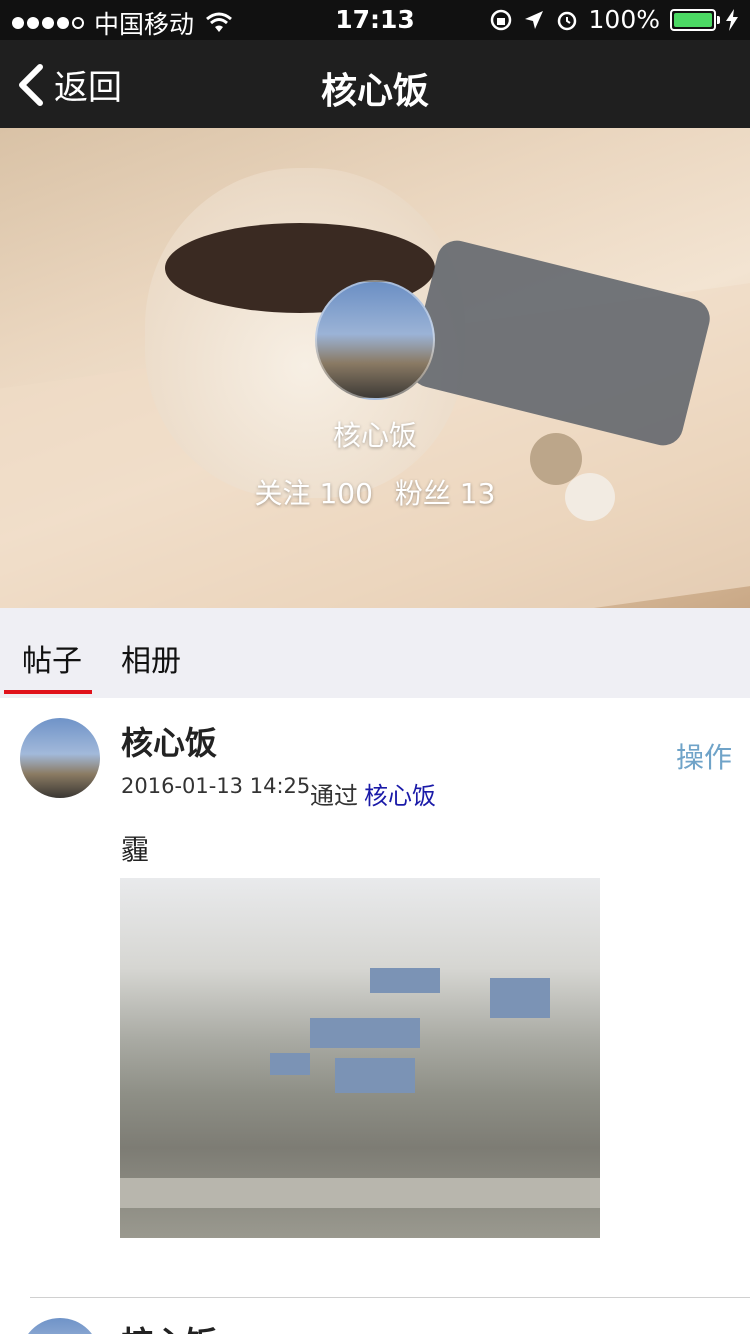 The image size is (750, 1334). I want to click on post-timestamp: 2016-01-13 14:25, so click(216, 786).